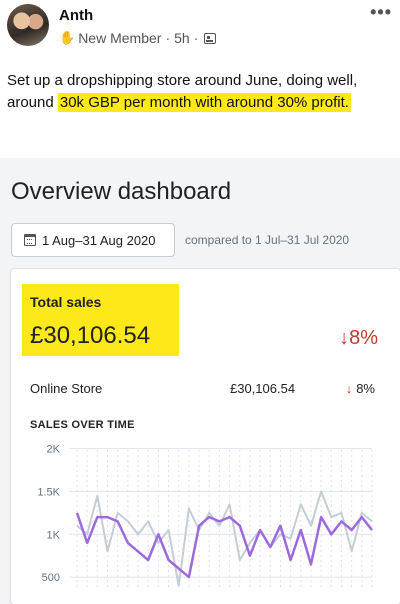 Image resolution: width=400 pixels, height=604 pixels. Describe the element at coordinates (120, 38) in the screenshot. I see `member-badge: New Member` at that location.